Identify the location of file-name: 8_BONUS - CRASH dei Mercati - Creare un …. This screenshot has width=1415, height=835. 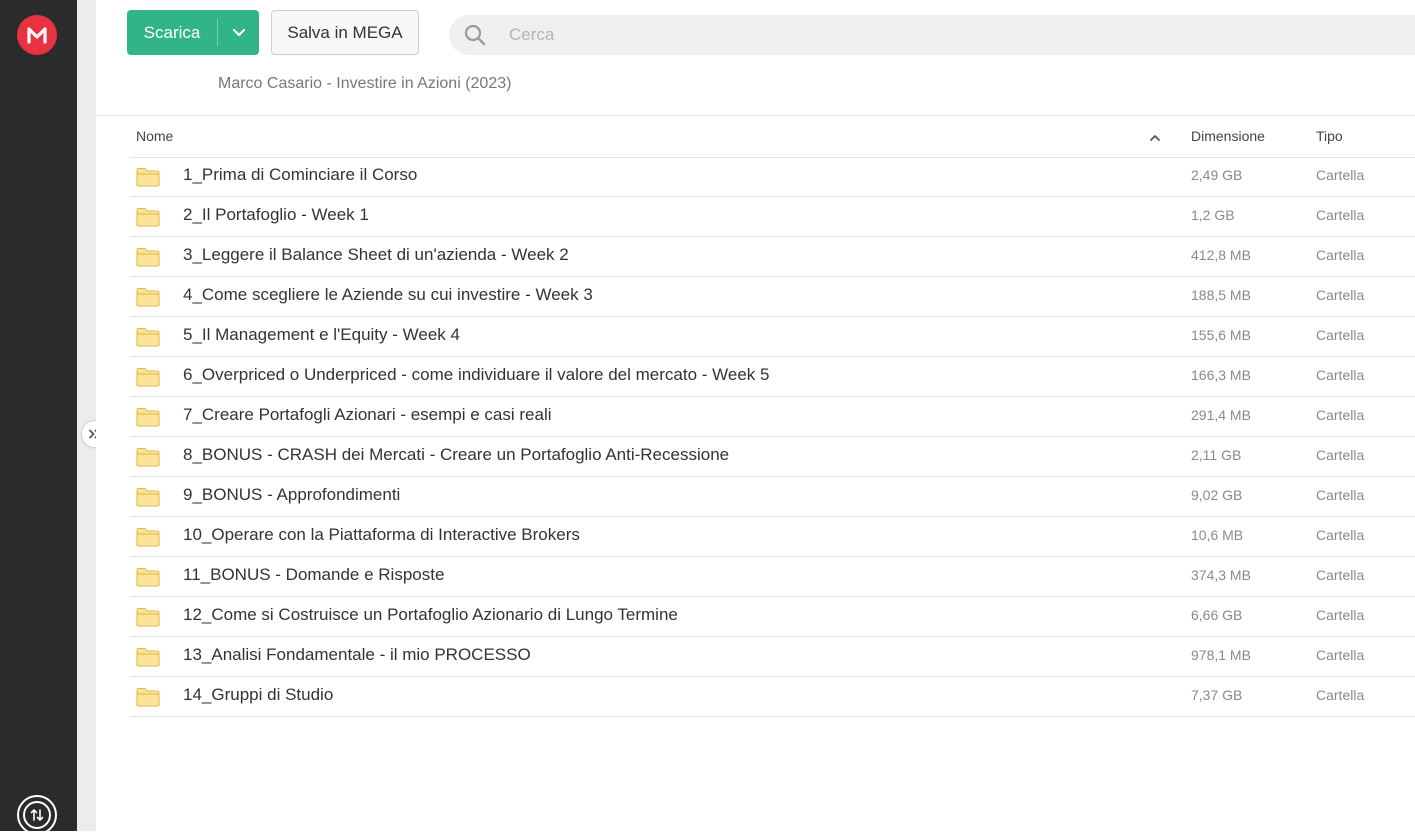
(456, 455).